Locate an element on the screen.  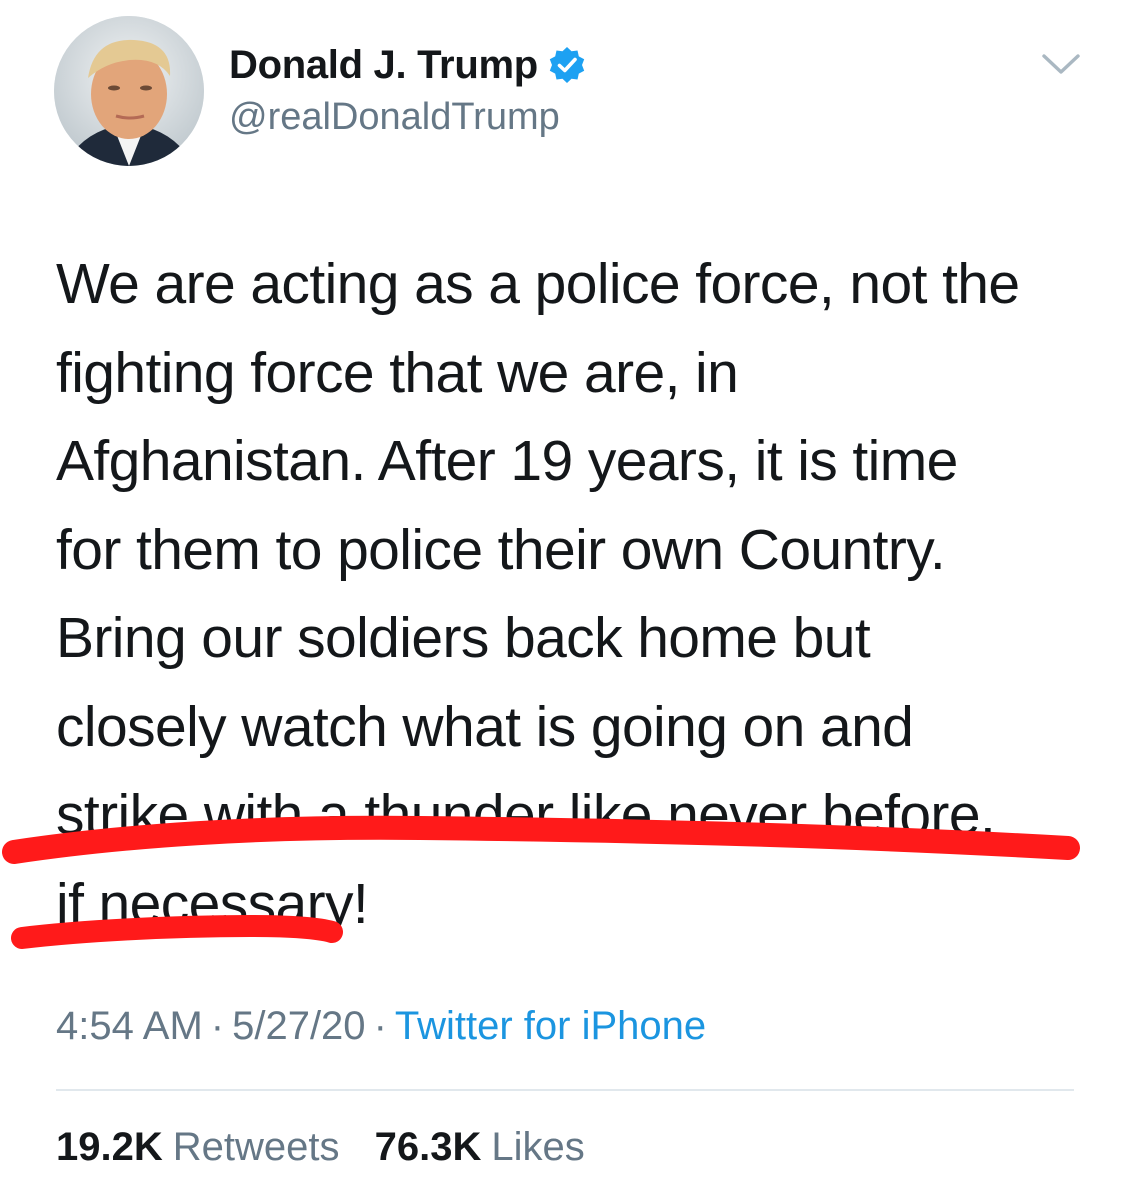
tweet-meta: 4:54 AM · 5/27/20 · Twitter for iPhone is located at coordinates (381, 1026).